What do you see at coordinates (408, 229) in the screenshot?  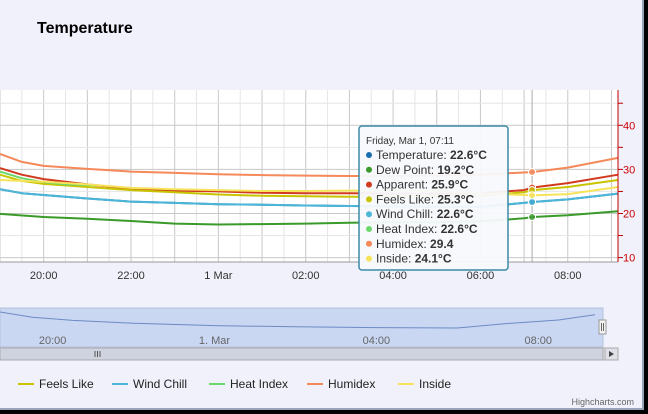 I see `tooltip-row-name: Heat Index:` at bounding box center [408, 229].